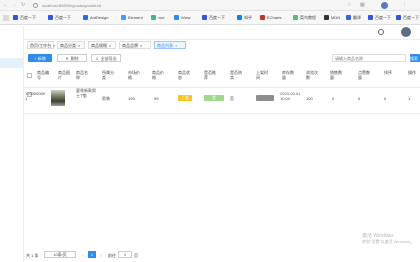  I want to click on hot-value: 否, so click(232, 98).